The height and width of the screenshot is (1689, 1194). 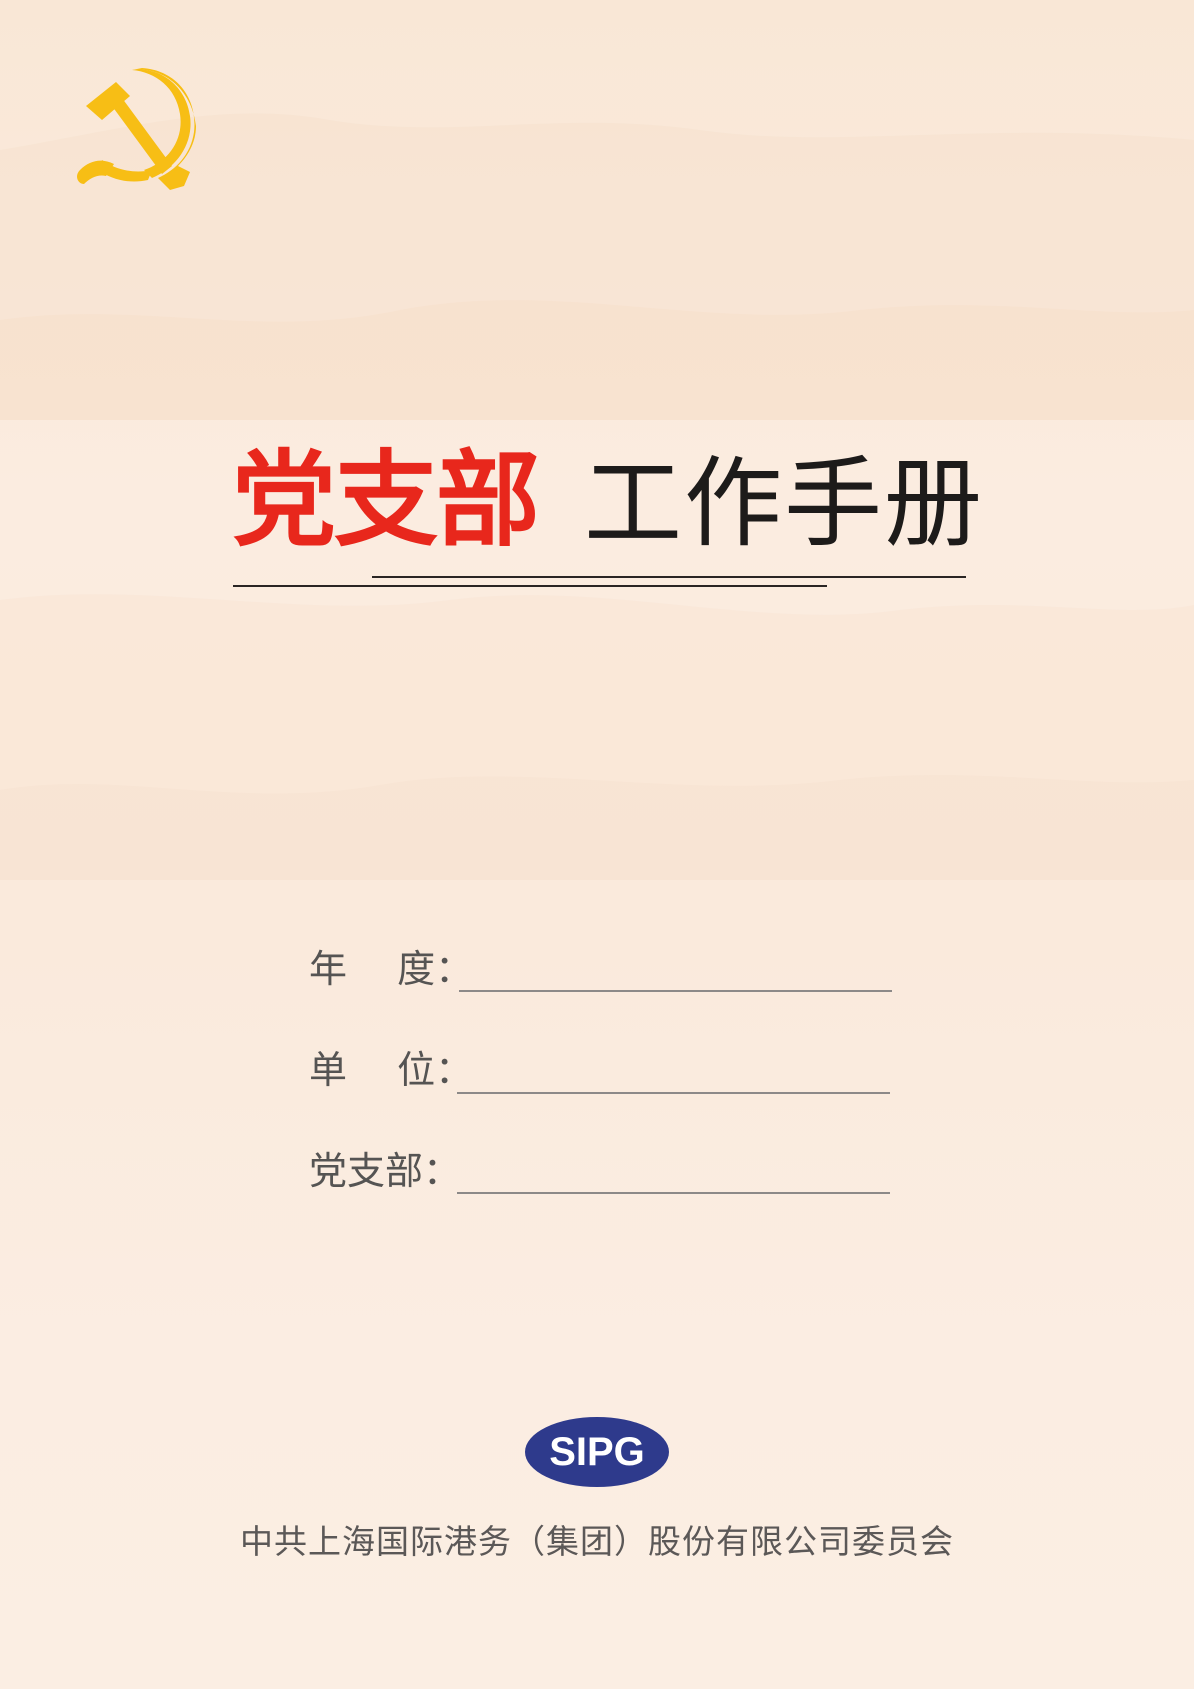 I want to click on field-year-label: 年 度：, so click(x=391, y=969).